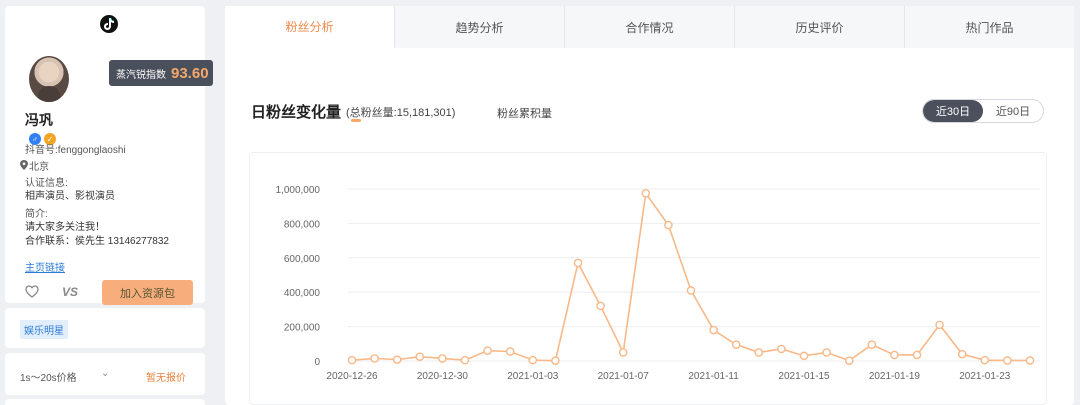 The width and height of the screenshot is (1080, 405). What do you see at coordinates (1013, 111) in the screenshot?
I see `range-90-days: 近90日` at bounding box center [1013, 111].